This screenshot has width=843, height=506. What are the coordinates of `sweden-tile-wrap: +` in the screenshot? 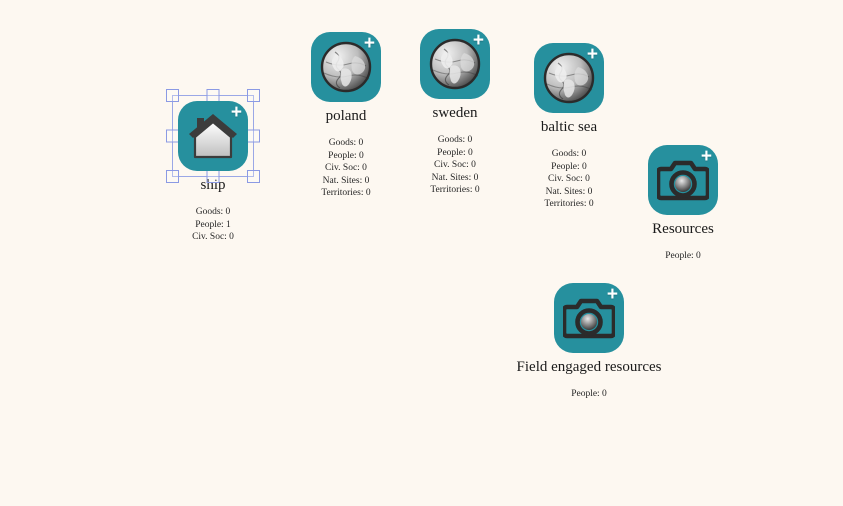 It's located at (455, 64).